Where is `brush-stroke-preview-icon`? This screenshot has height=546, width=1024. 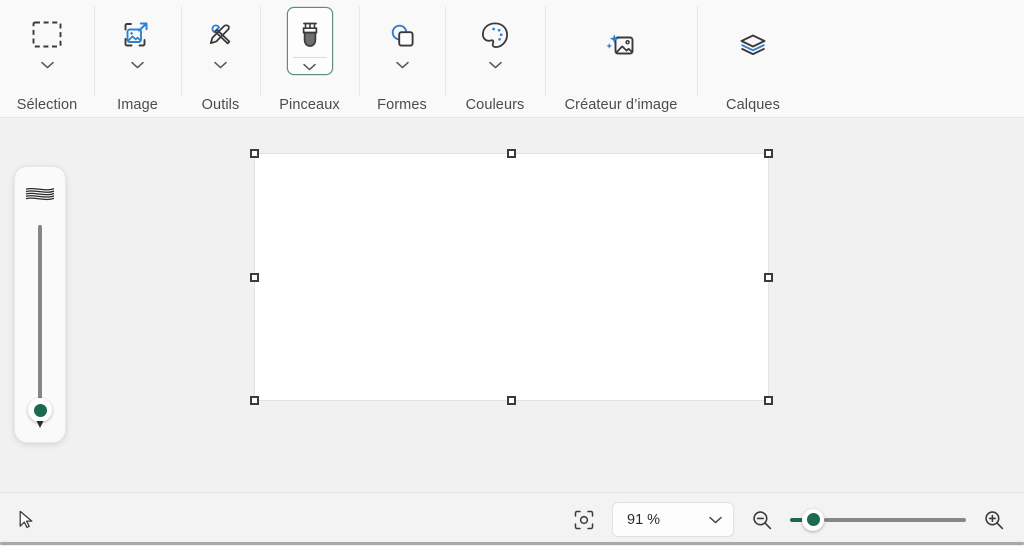
brush-stroke-preview-icon is located at coordinates (40, 194).